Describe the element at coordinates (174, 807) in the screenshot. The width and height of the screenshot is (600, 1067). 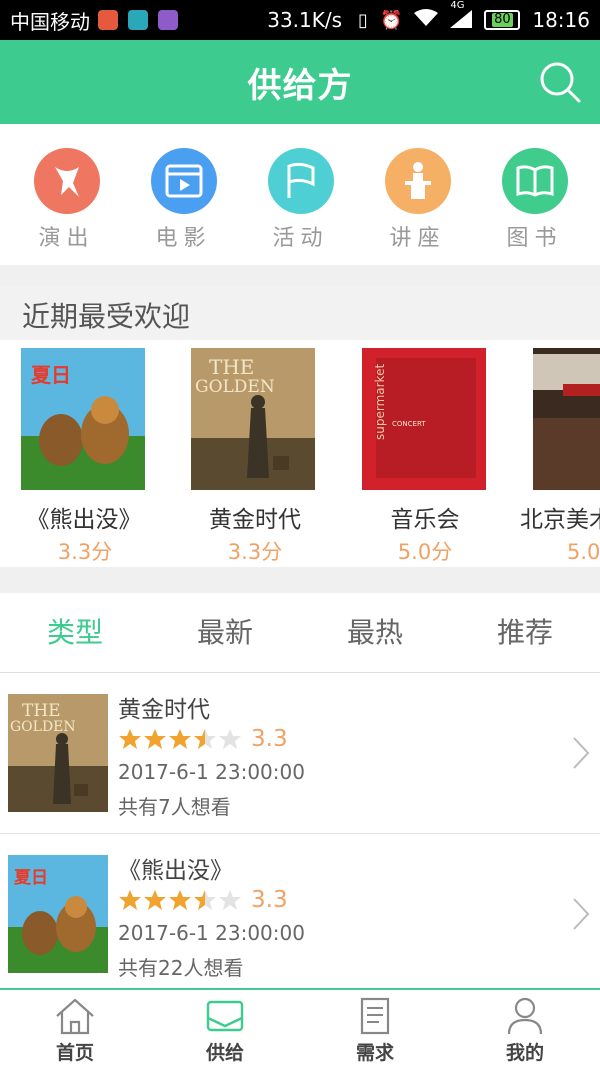
I see `item-want-count: 共有7人想看` at that location.